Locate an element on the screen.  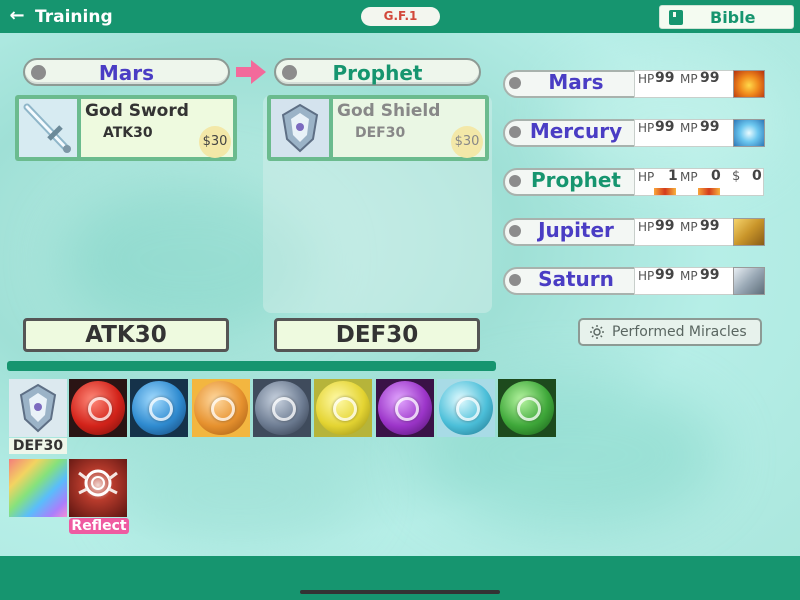
inventory-item-blue-ring is located at coordinates (159, 408).